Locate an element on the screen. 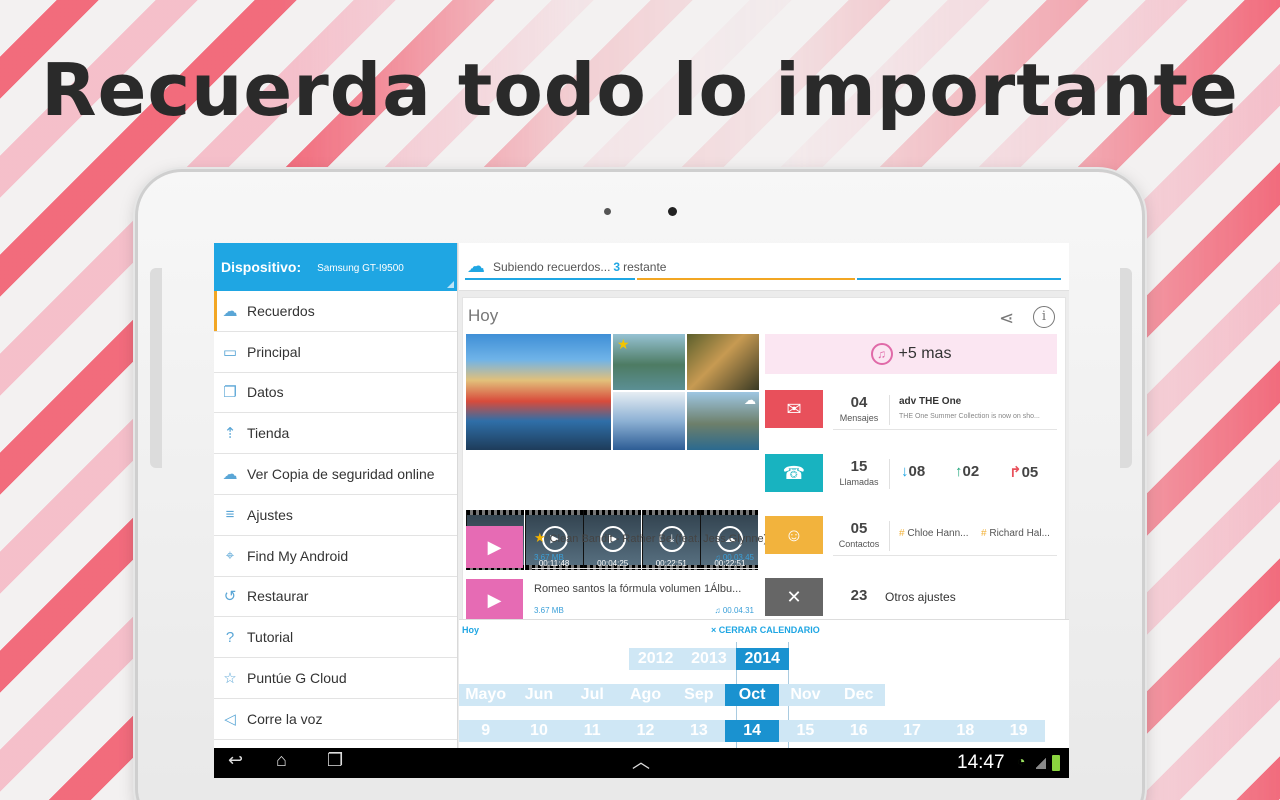 This screenshot has height=800, width=1280. card-title: Hoy is located at coordinates (483, 315).